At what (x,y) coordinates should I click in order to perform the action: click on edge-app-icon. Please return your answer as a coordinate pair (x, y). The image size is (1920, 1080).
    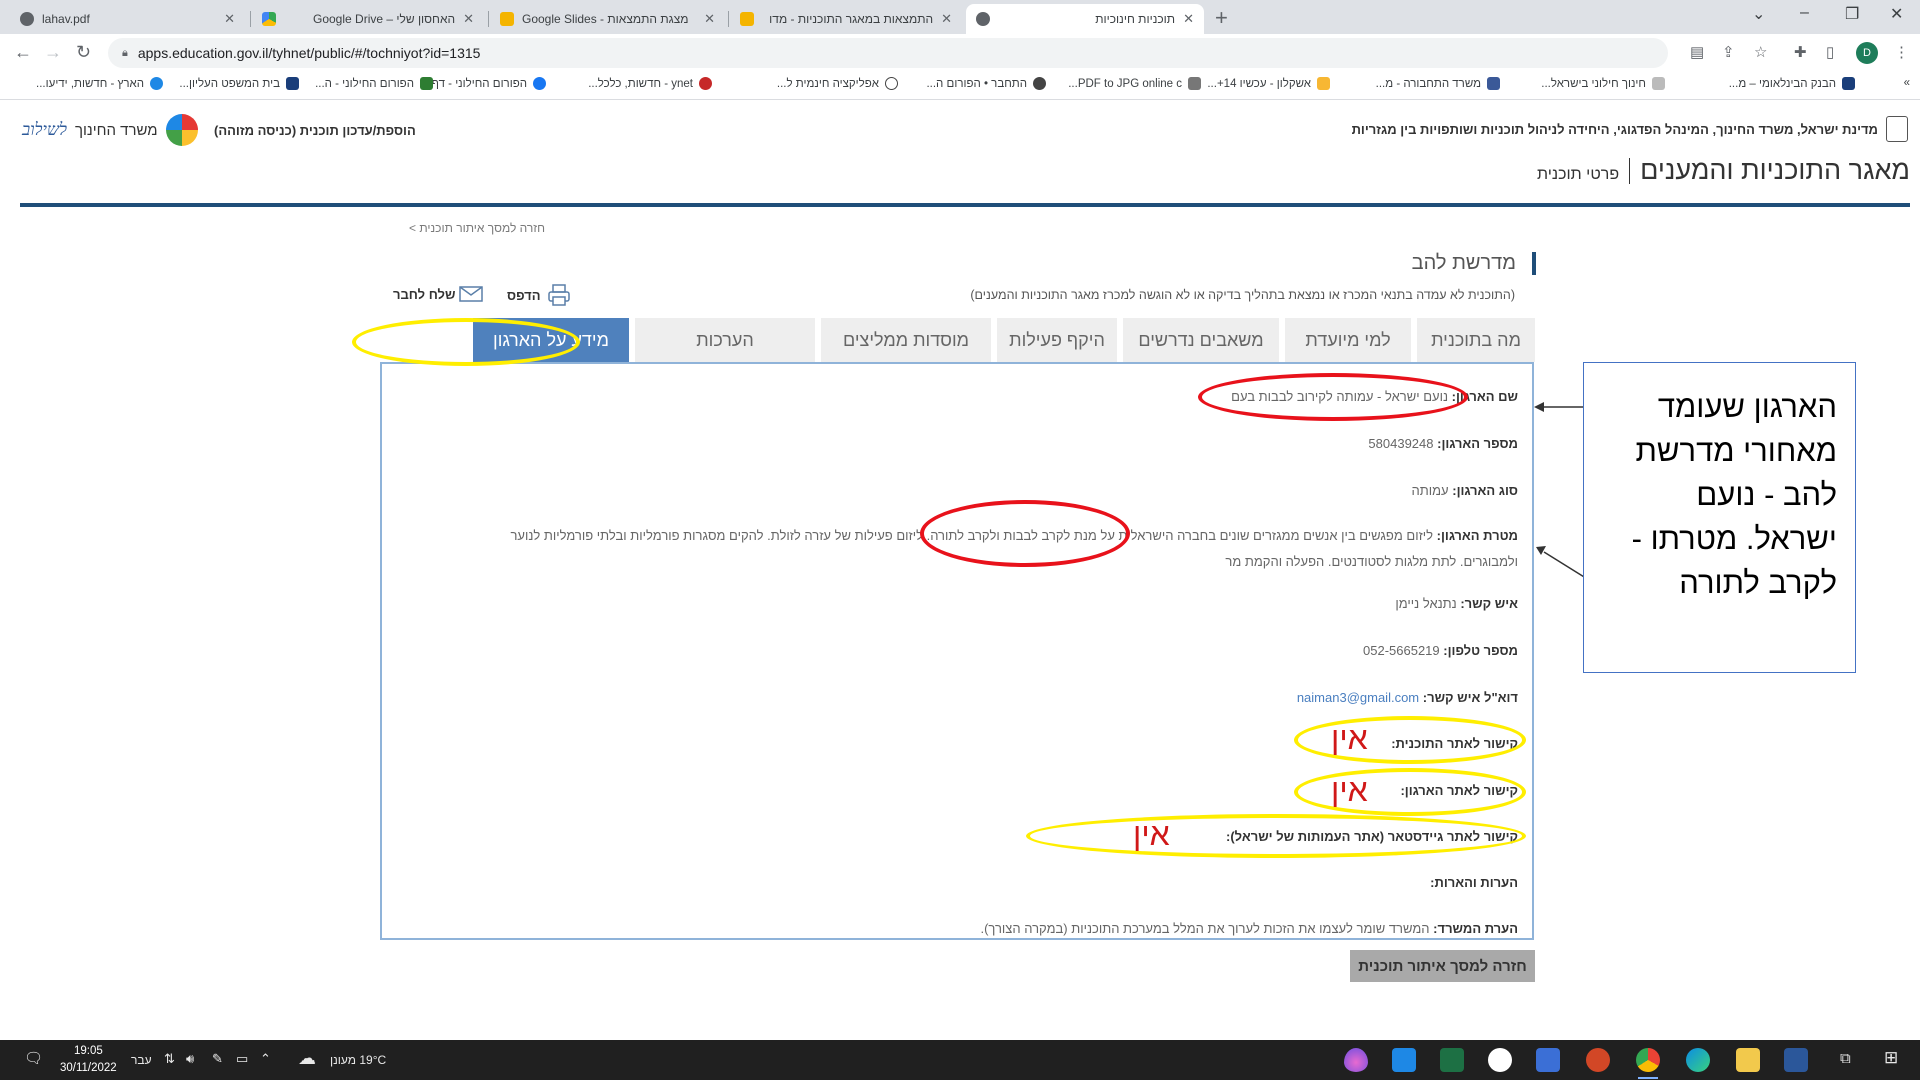
    Looking at the image, I should click on (1698, 1060).